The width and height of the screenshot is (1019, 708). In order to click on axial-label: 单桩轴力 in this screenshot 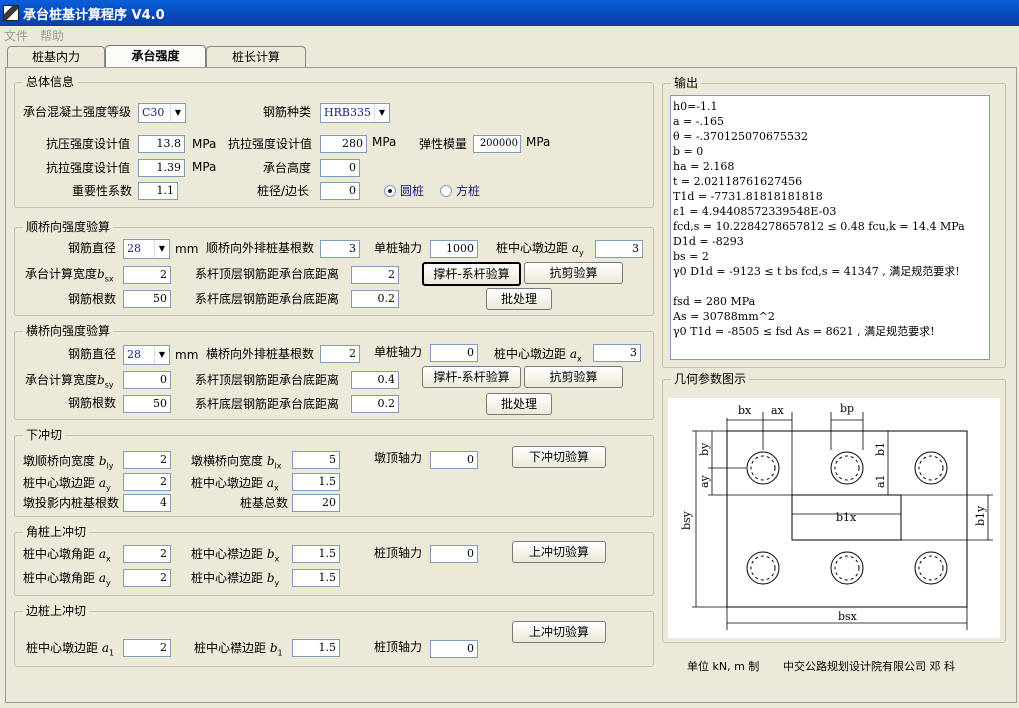, I will do `click(398, 248)`.